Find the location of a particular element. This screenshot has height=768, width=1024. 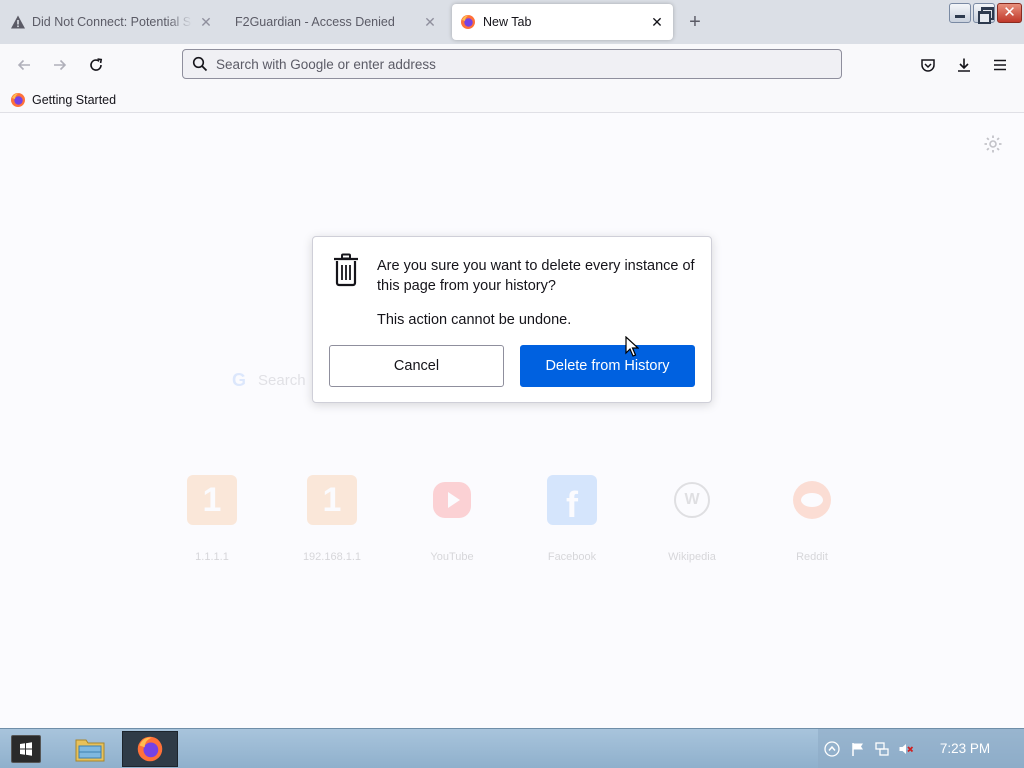

windows-logo-icon is located at coordinates (26, 749).